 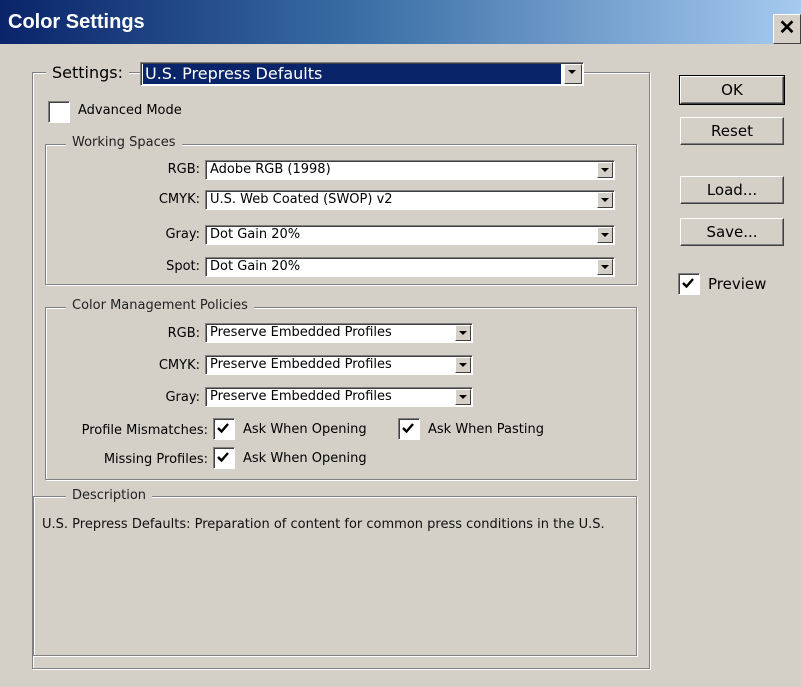 I want to click on title-bar: Color Settings, so click(x=400, y=22).